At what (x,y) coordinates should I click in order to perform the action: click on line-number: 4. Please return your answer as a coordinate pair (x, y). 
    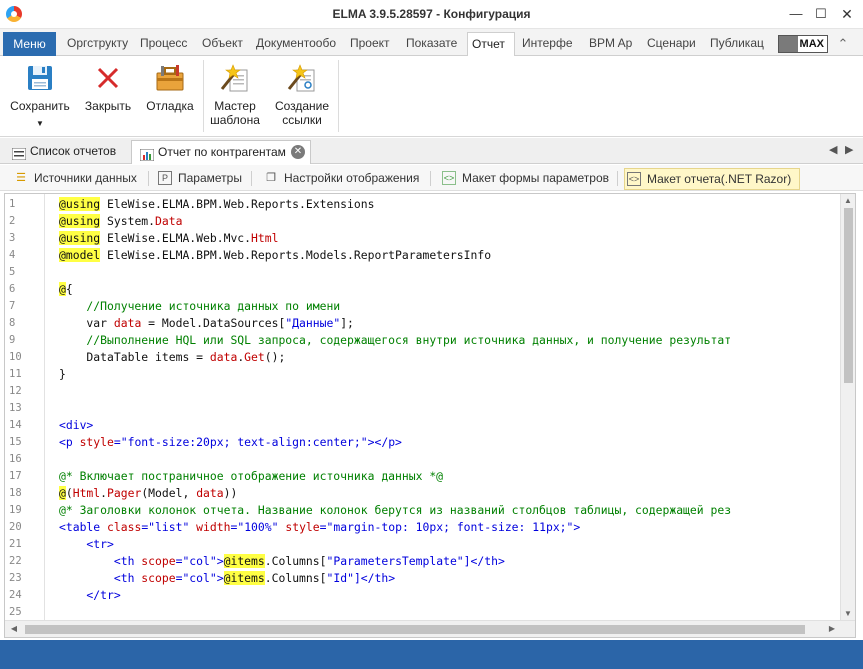
    Looking at the image, I should click on (12, 255).